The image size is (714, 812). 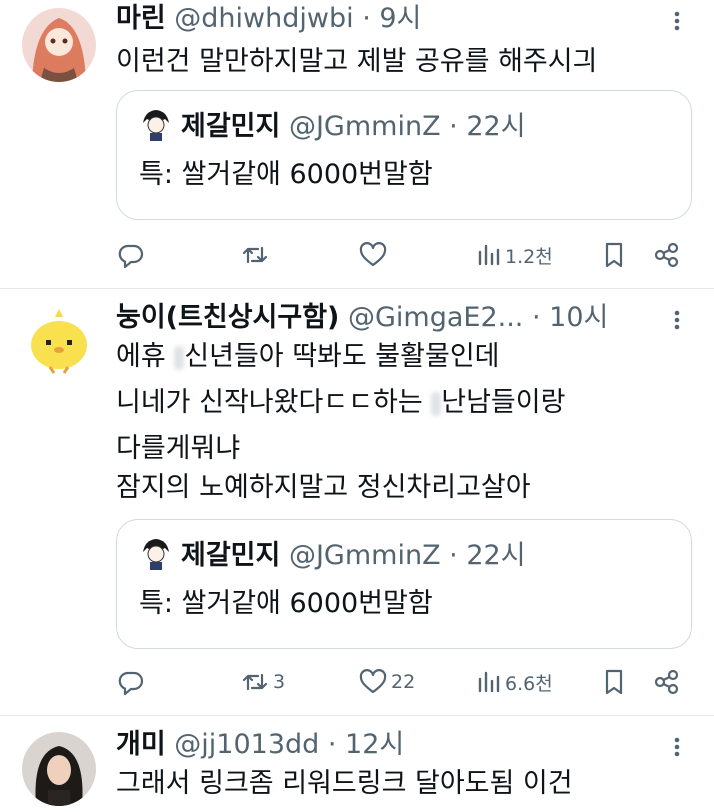 I want to click on retweet-count: 3, so click(x=279, y=682).